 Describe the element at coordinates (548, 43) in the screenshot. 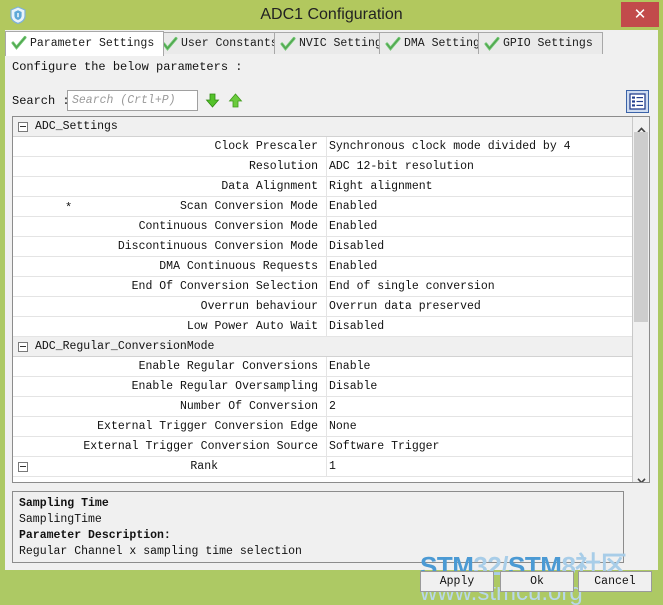

I see `tab-label: GPIO Settings` at that location.